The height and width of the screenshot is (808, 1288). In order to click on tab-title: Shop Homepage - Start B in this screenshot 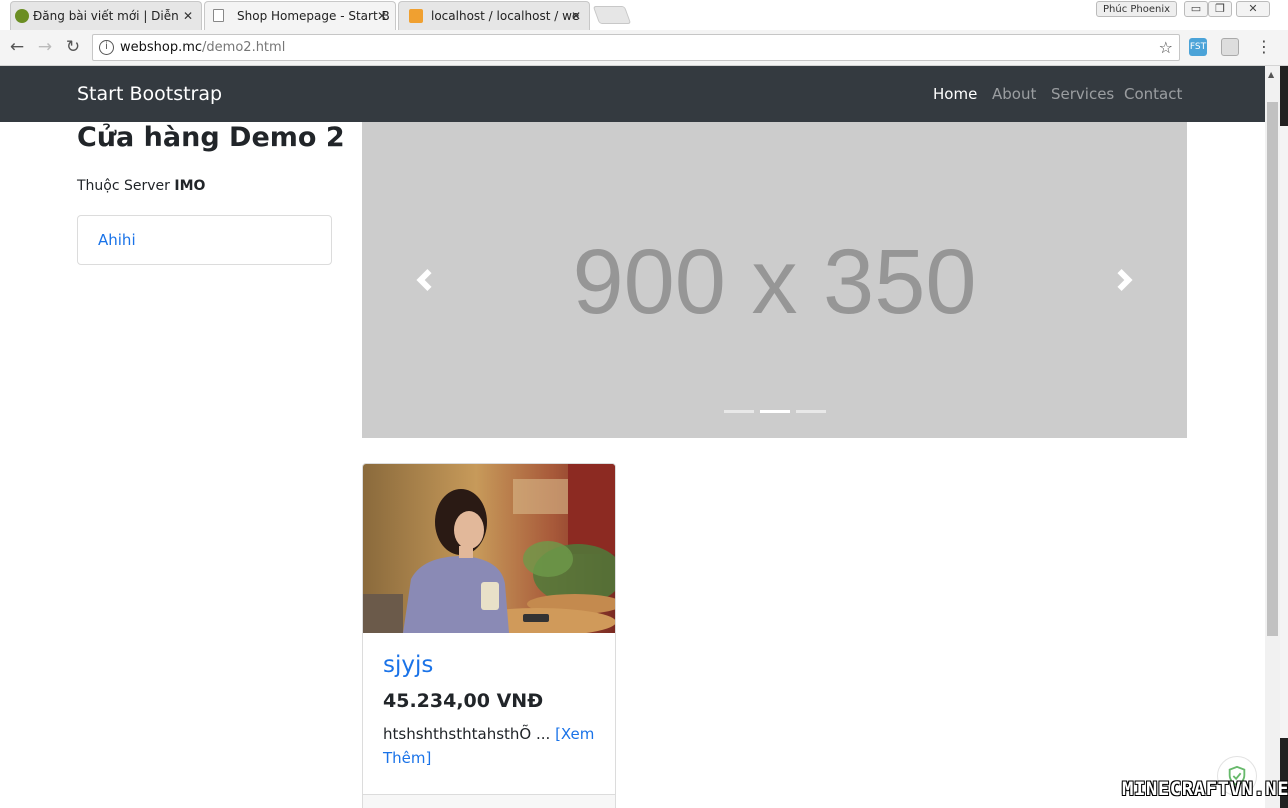, I will do `click(313, 16)`.